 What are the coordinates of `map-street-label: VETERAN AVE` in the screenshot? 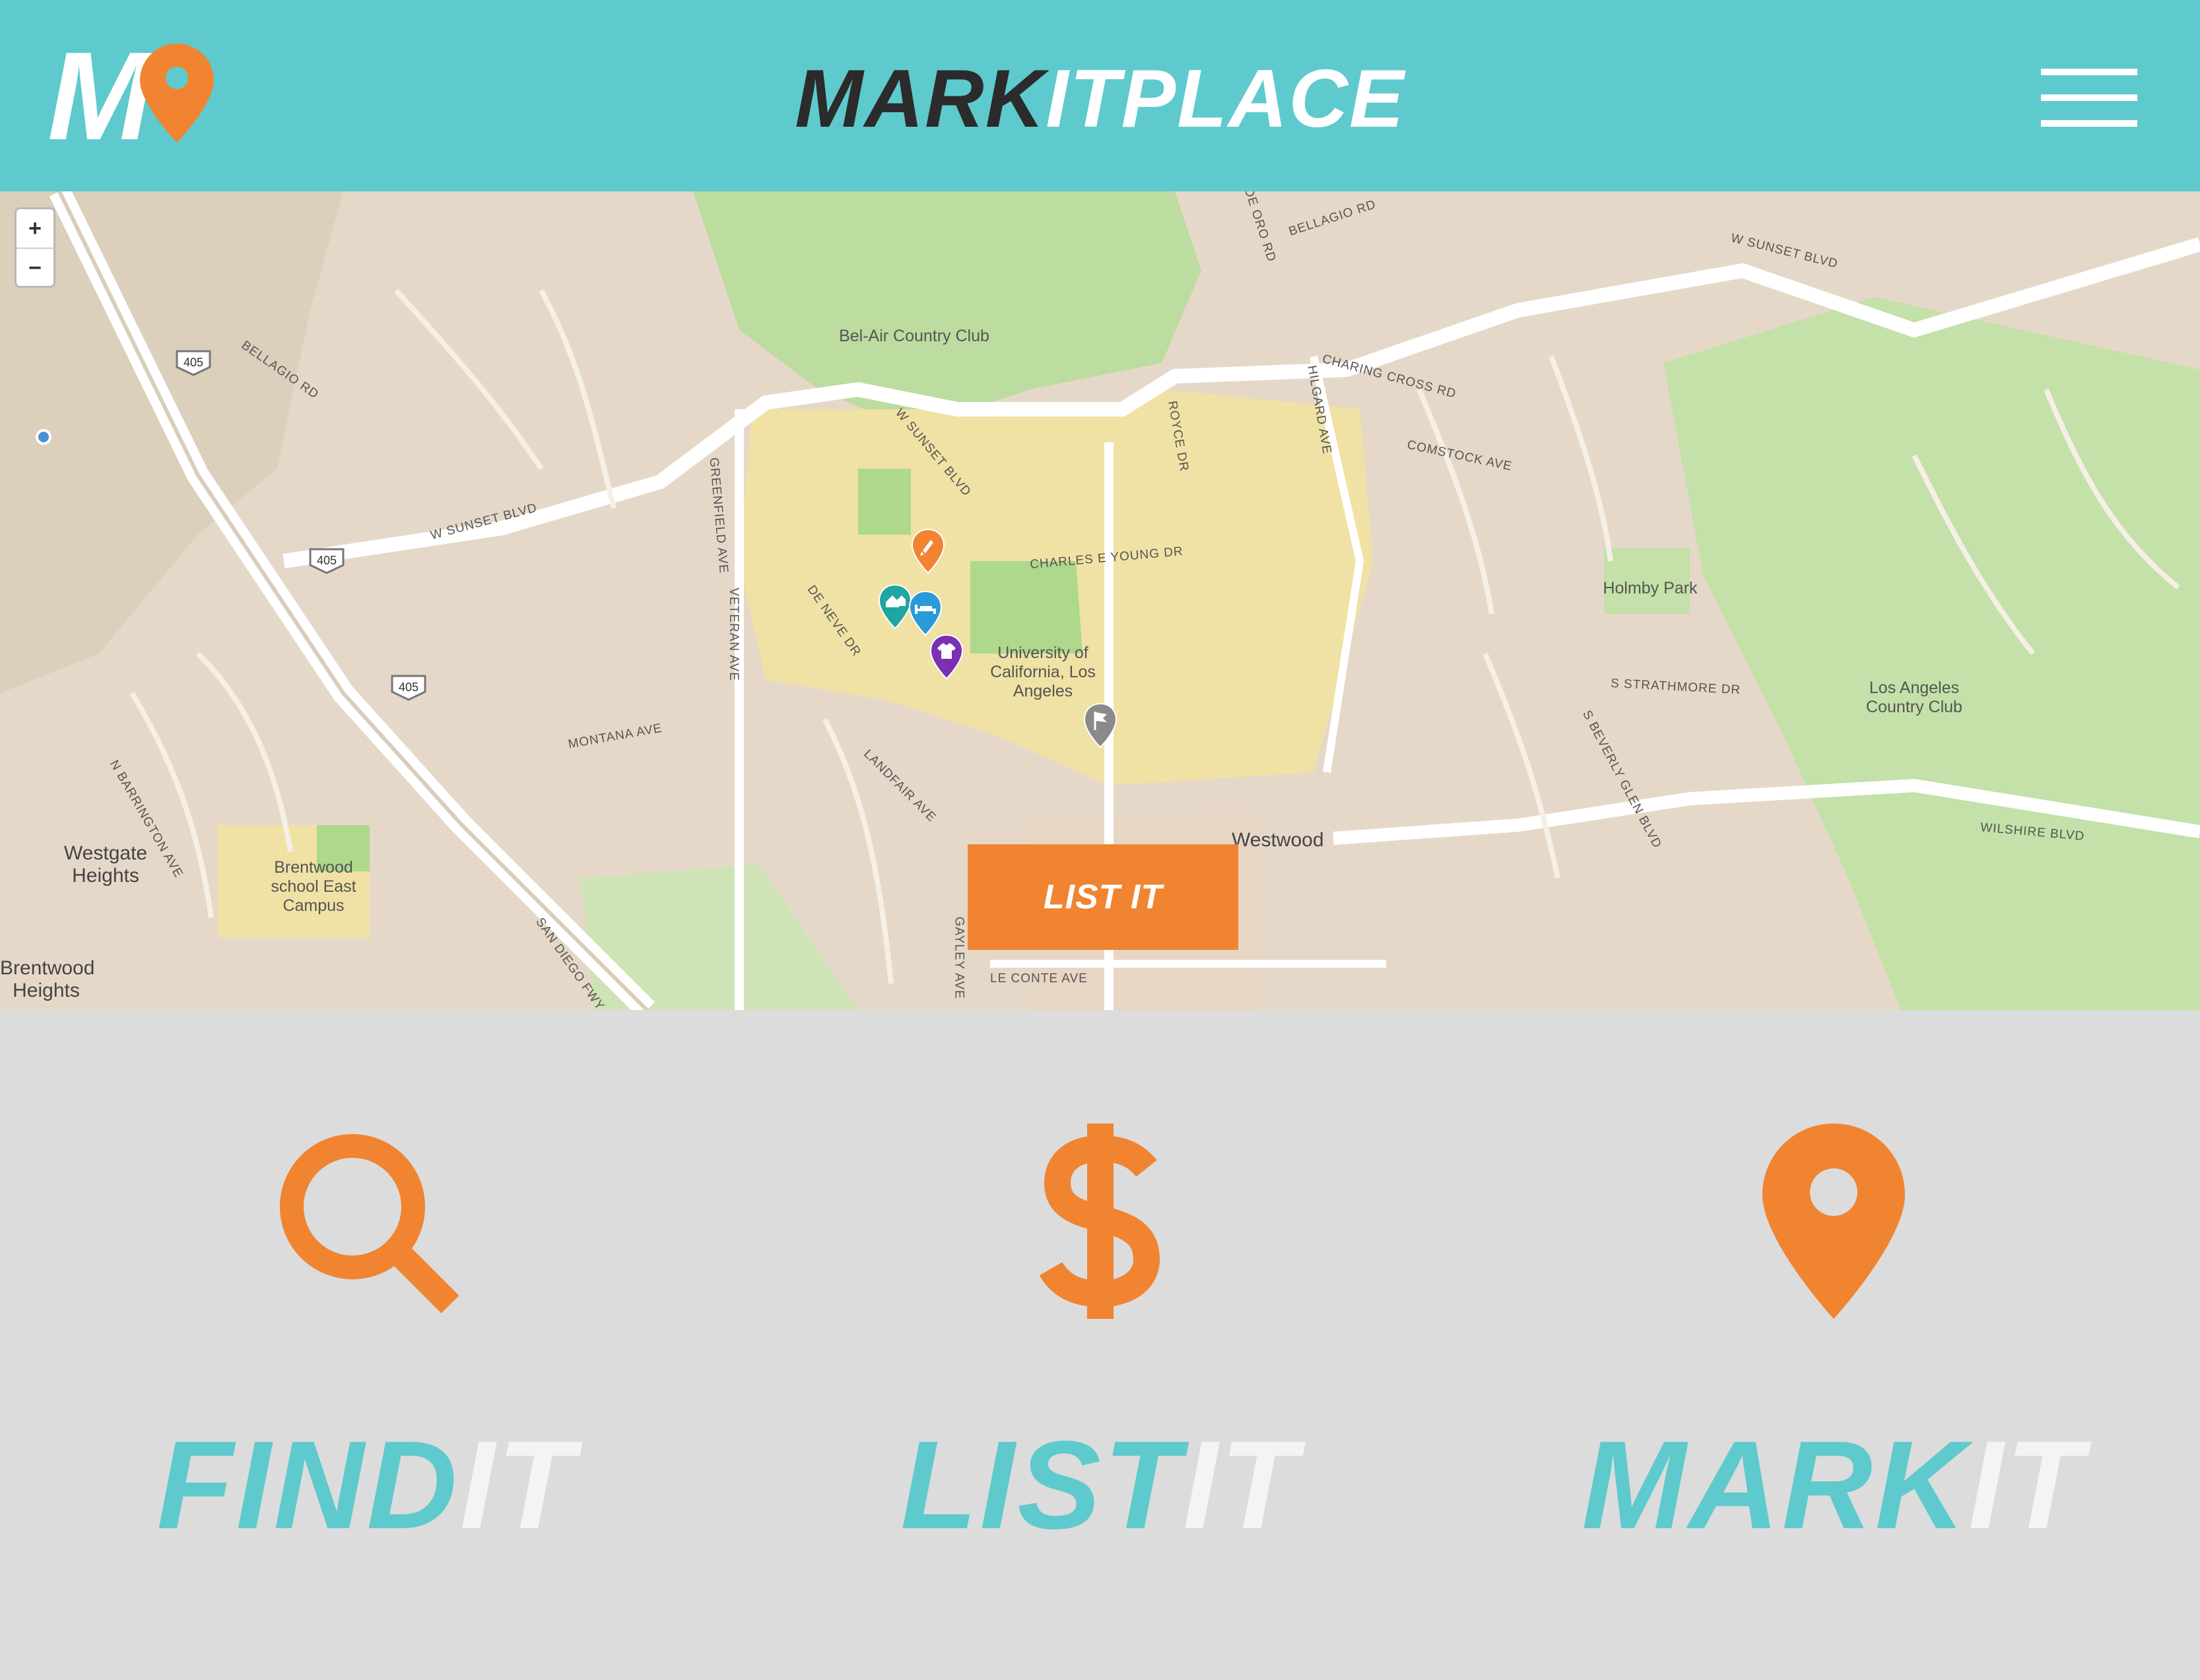 It's located at (733, 634).